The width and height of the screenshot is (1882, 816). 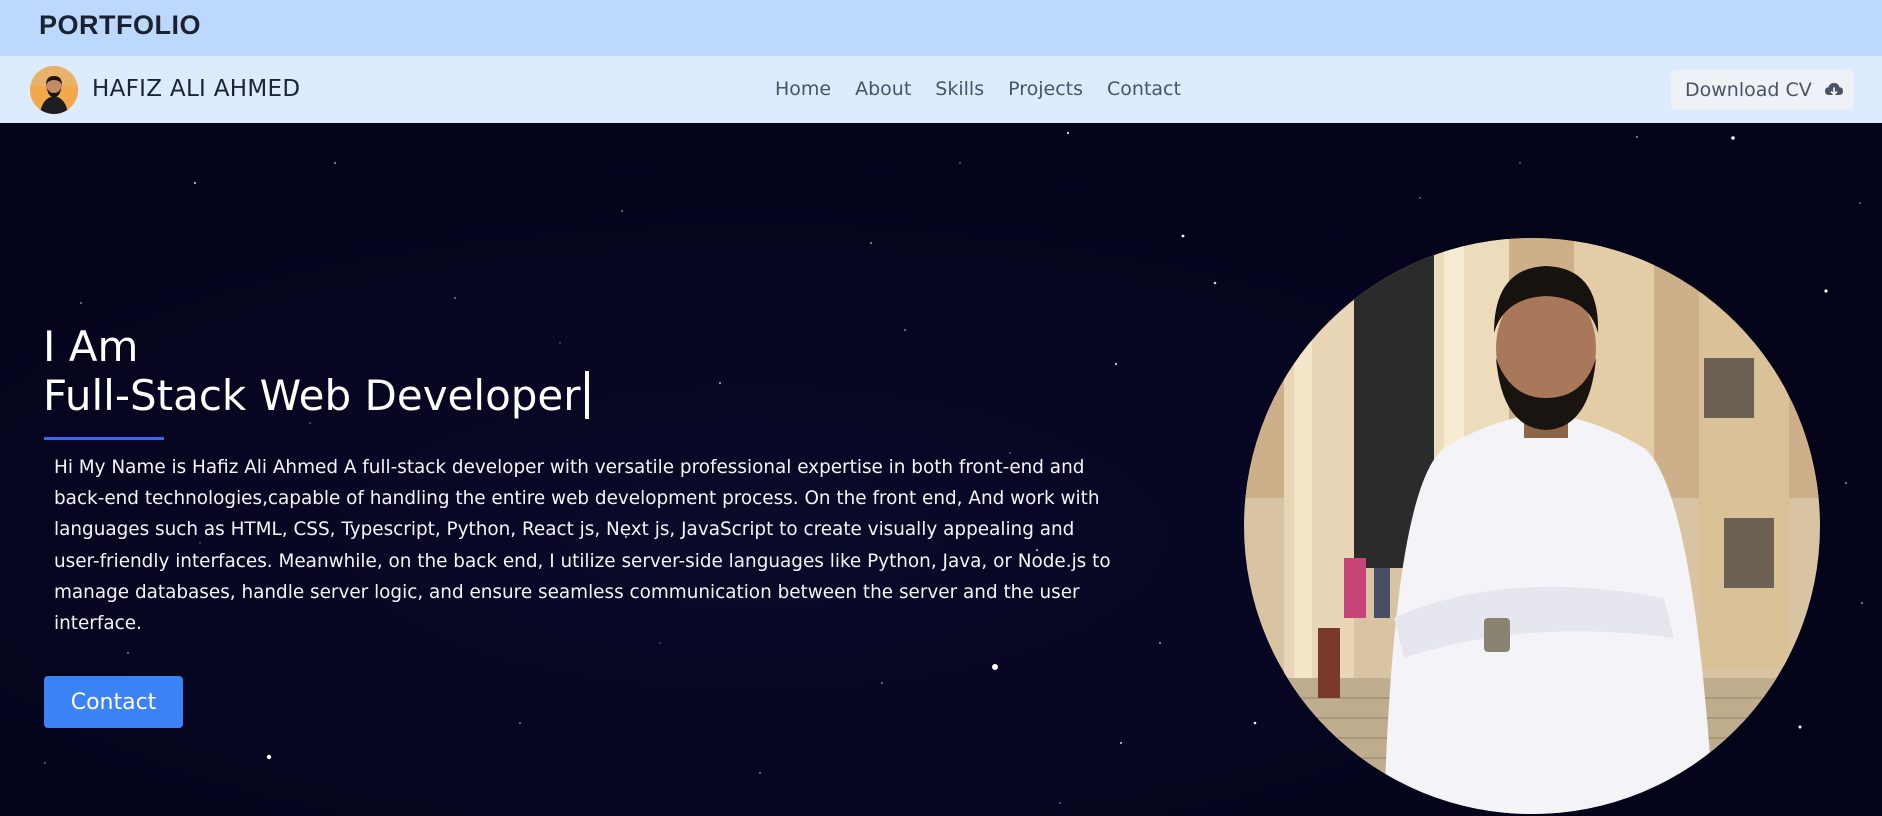 I want to click on nav-link-contact: Contact, so click(x=1144, y=89).